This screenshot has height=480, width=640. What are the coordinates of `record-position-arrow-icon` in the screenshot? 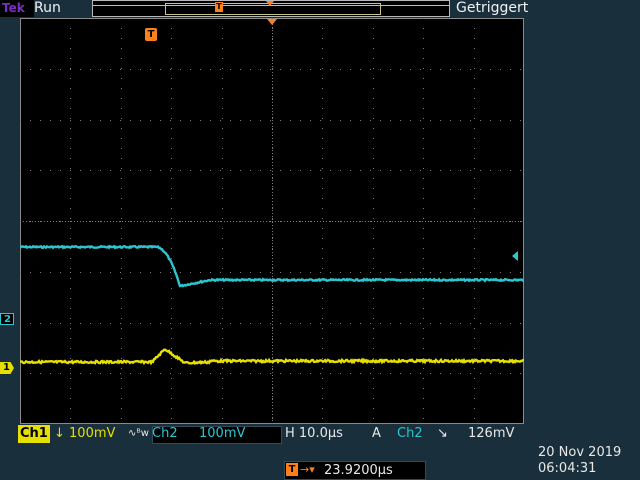 It's located at (270, 3).